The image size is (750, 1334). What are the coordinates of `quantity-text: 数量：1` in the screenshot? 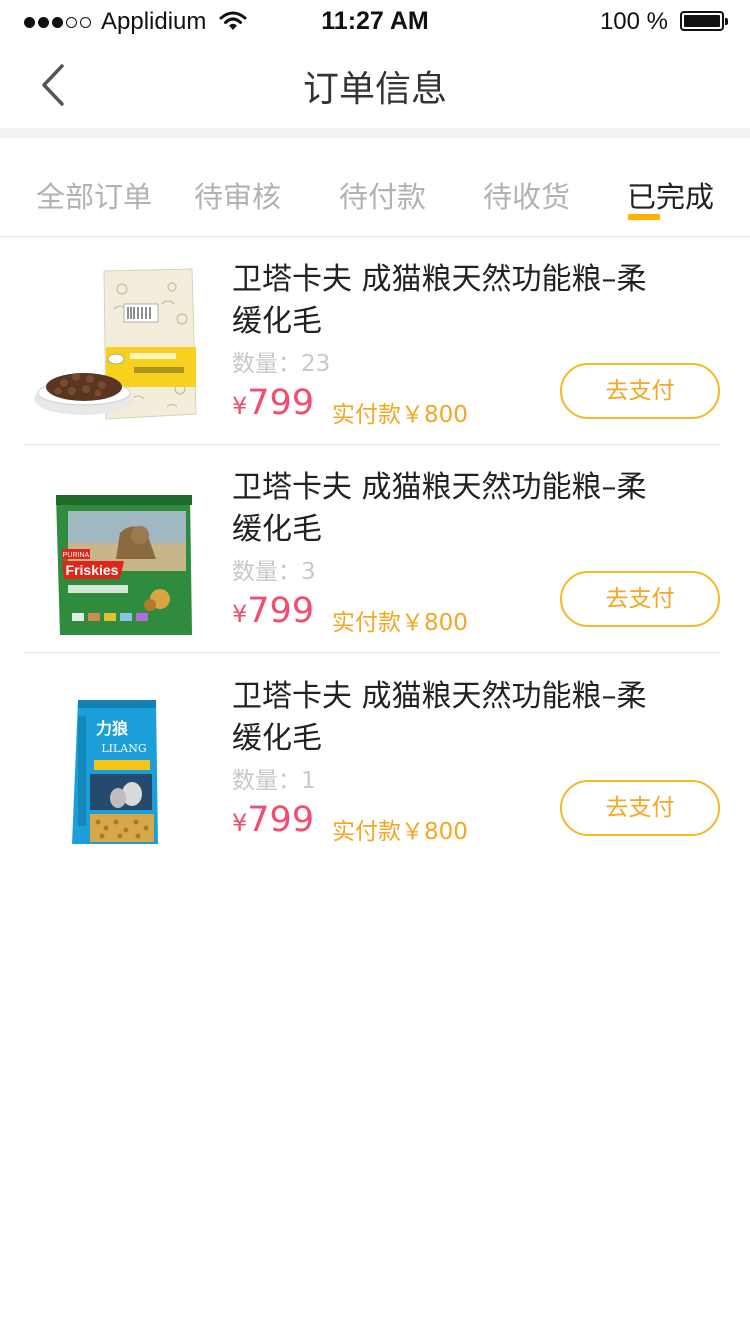 It's located at (274, 781).